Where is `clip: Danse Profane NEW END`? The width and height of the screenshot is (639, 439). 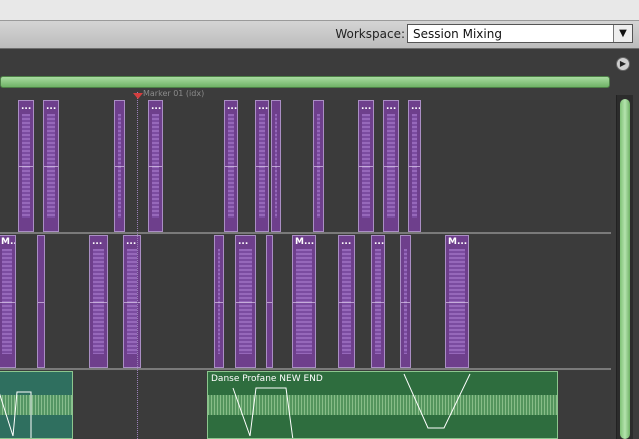 clip: Danse Profane NEW END is located at coordinates (382, 405).